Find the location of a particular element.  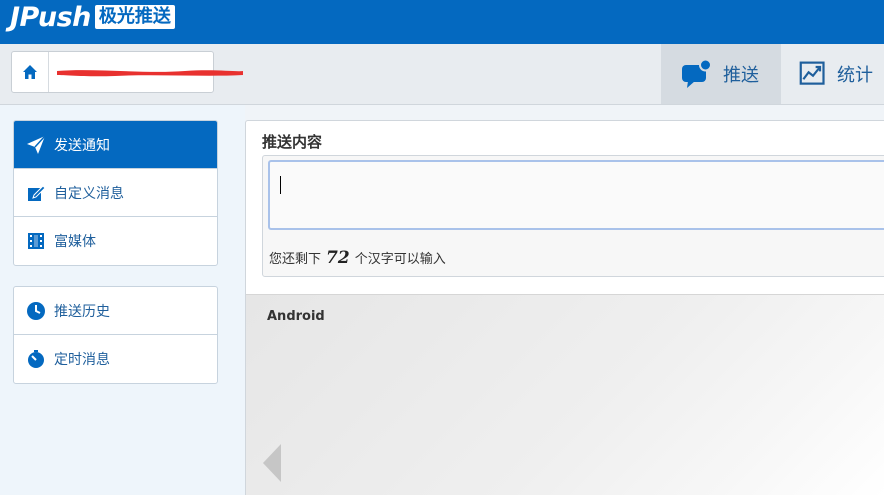

sidebar-menu-create: 发送通知 自定义消息 富媒体 is located at coordinates (115, 193).